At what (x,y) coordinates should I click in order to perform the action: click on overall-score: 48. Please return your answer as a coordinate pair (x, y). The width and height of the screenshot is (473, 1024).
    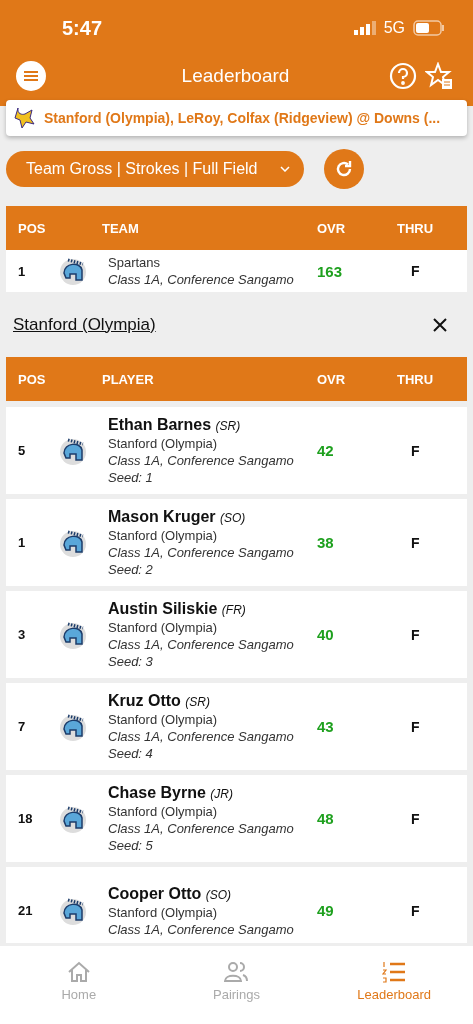
    Looking at the image, I should click on (326, 818).